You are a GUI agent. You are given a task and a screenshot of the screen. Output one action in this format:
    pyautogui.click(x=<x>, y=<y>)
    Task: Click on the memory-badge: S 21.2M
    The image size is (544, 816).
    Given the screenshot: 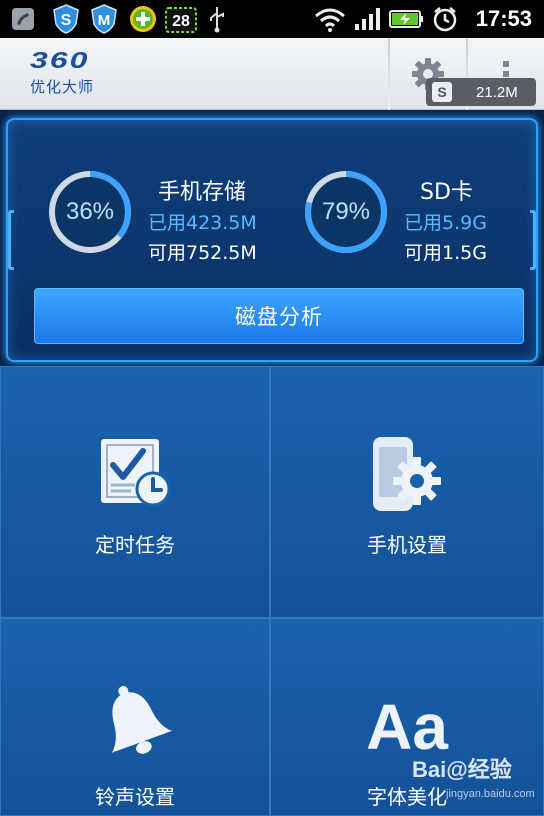 What is the action you would take?
    pyautogui.click(x=481, y=92)
    